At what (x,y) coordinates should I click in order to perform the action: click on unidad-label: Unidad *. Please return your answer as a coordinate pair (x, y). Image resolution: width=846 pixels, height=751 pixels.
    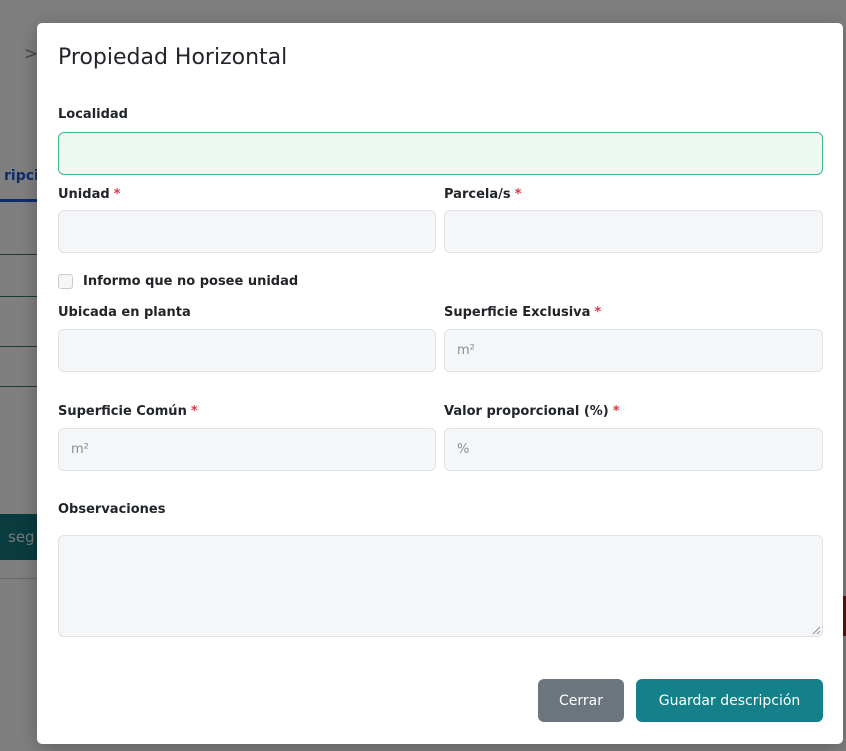
    Looking at the image, I should click on (89, 194).